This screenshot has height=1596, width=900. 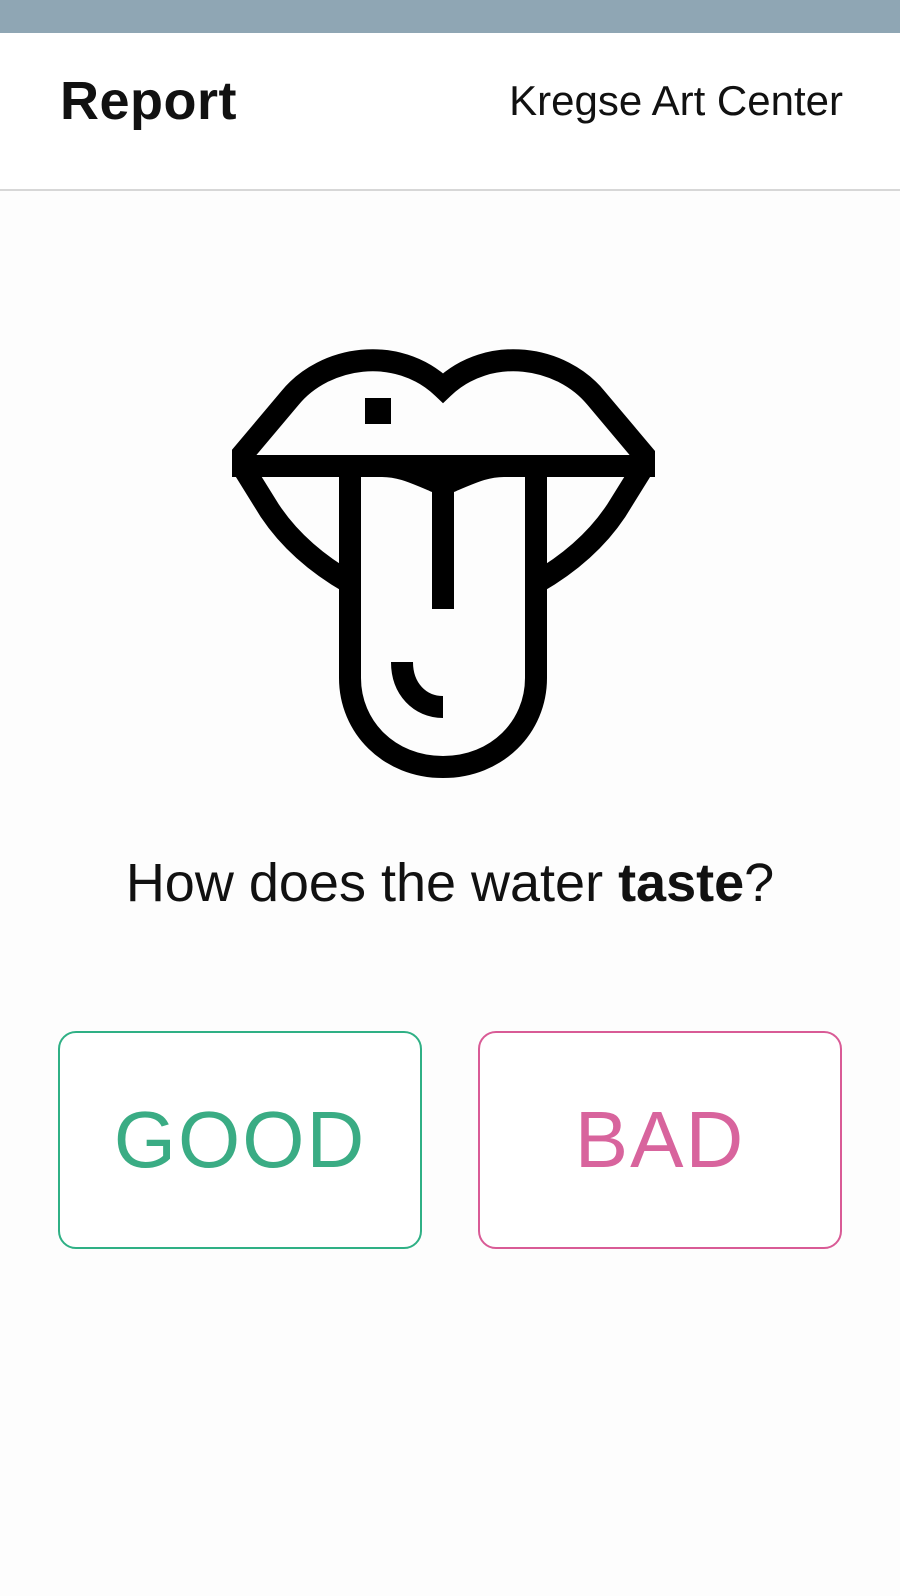 I want to click on question-suffix: ?, so click(x=759, y=883).